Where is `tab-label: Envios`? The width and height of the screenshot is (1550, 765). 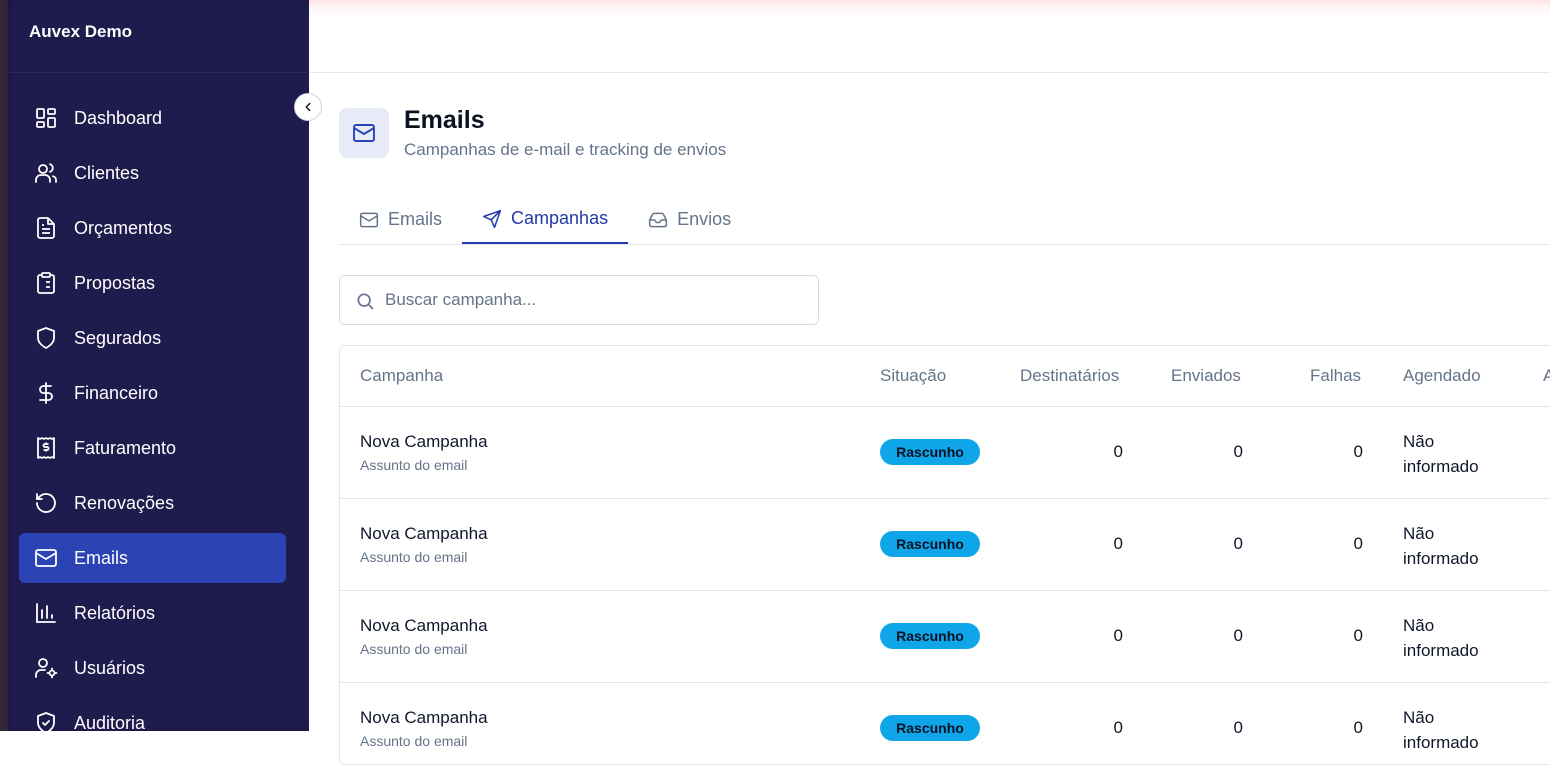
tab-label: Envios is located at coordinates (704, 219).